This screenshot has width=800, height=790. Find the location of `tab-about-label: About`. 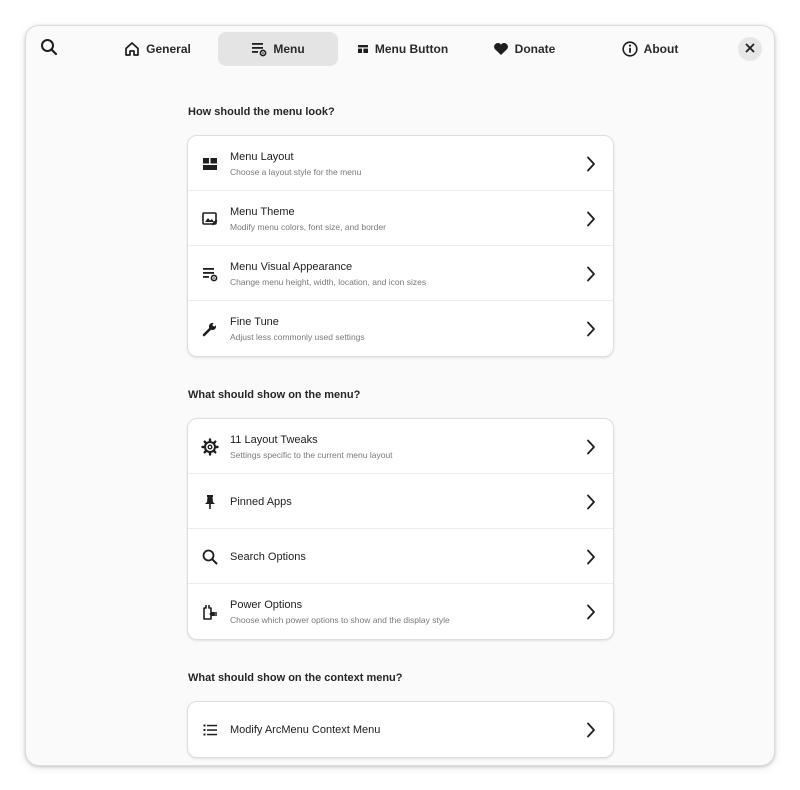

tab-about-label: About is located at coordinates (661, 49).